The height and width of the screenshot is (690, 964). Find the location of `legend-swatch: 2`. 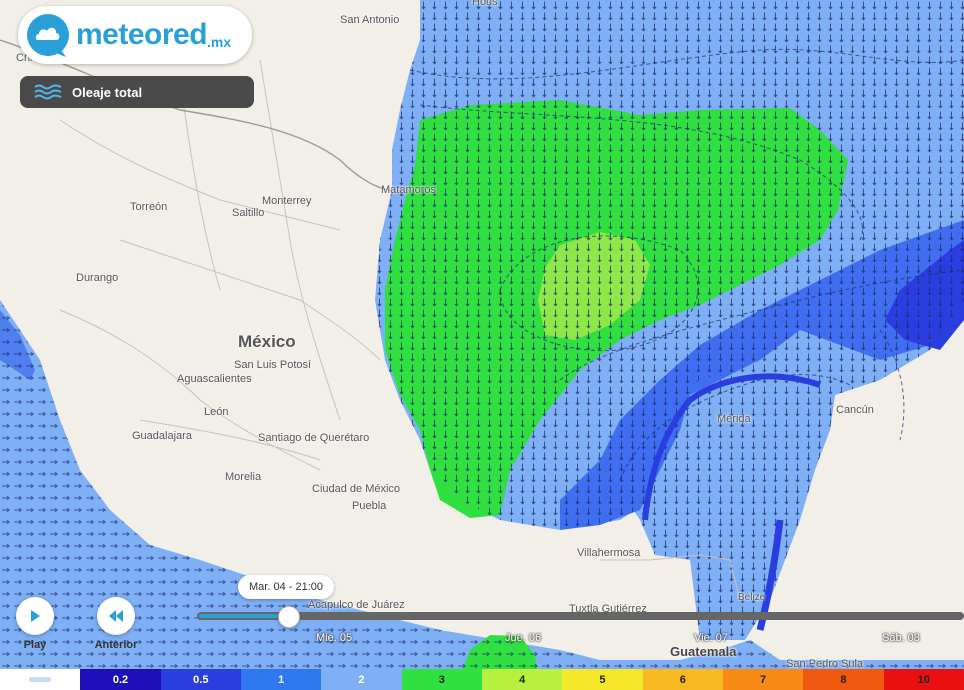

legend-swatch: 2 is located at coordinates (361, 679).